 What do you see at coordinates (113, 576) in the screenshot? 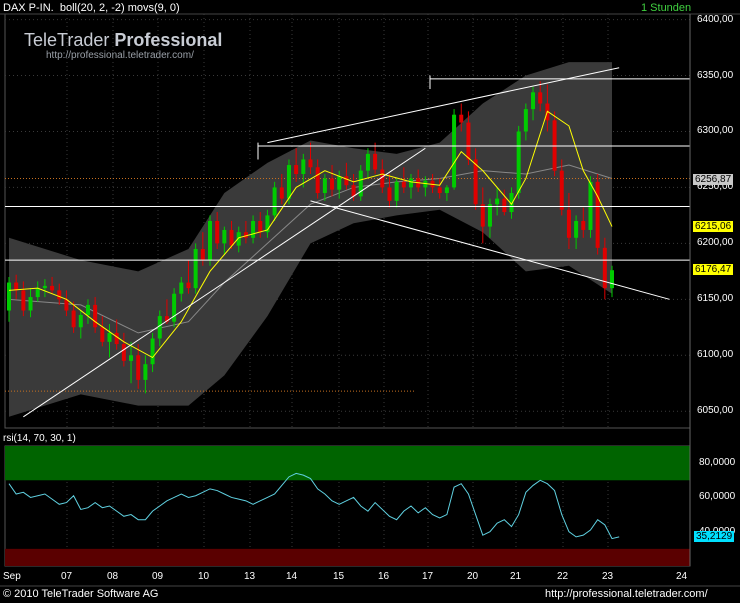
I see `time-tick-label: 08` at bounding box center [113, 576].